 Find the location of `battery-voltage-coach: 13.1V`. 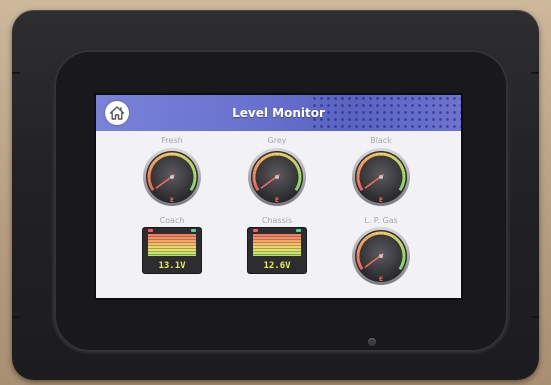

battery-voltage-coach: 13.1V is located at coordinates (172, 266).